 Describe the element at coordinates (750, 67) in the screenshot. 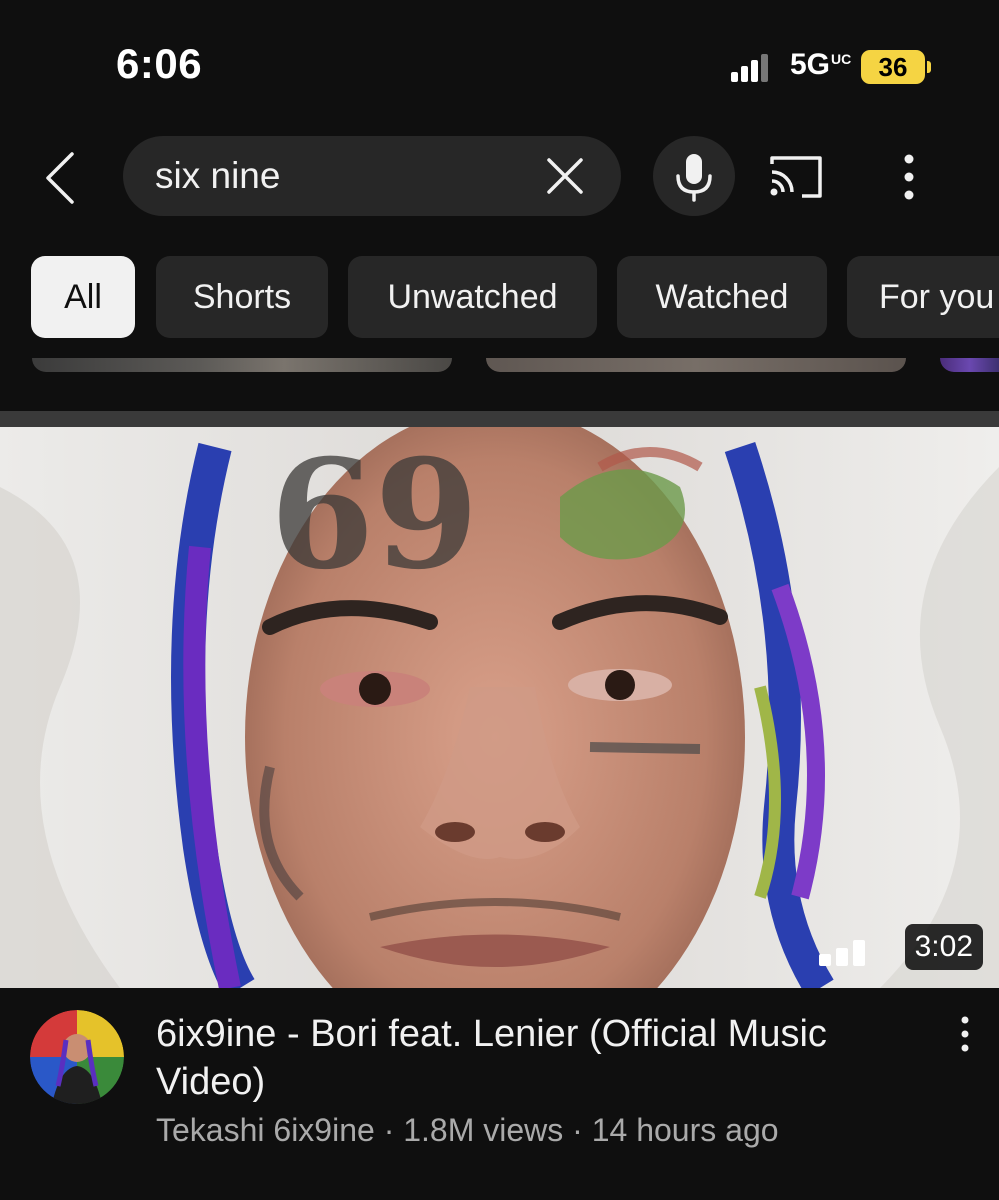

I see `signal-icon` at that location.